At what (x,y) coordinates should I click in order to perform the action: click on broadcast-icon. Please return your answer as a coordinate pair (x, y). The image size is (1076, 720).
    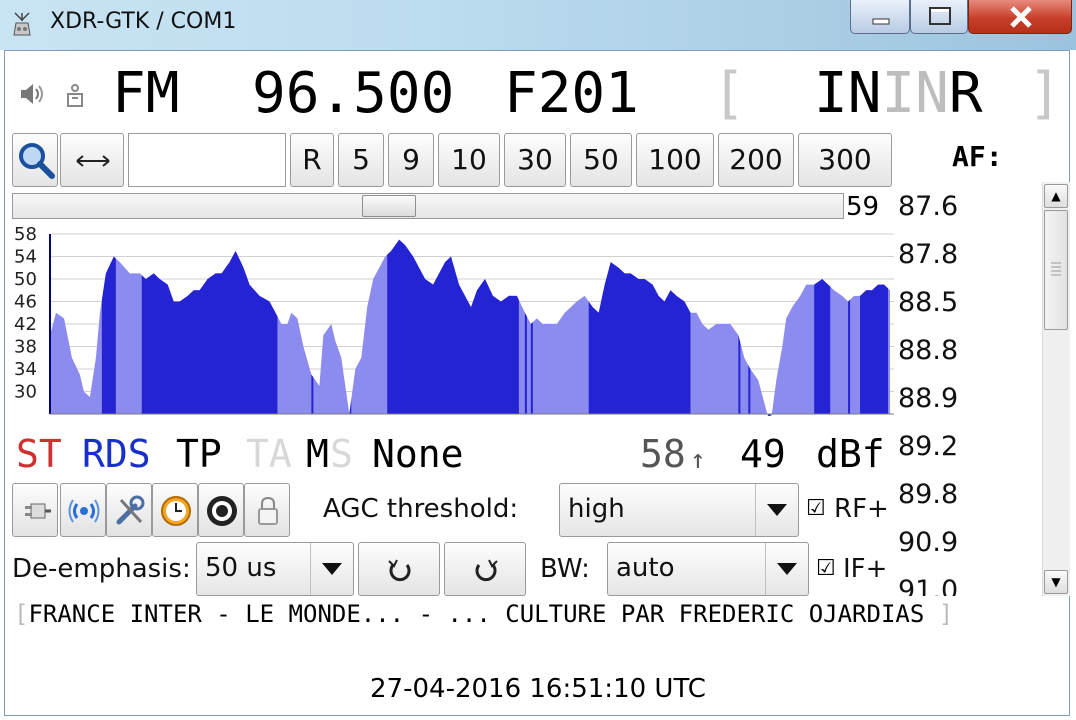
    Looking at the image, I should click on (84, 511).